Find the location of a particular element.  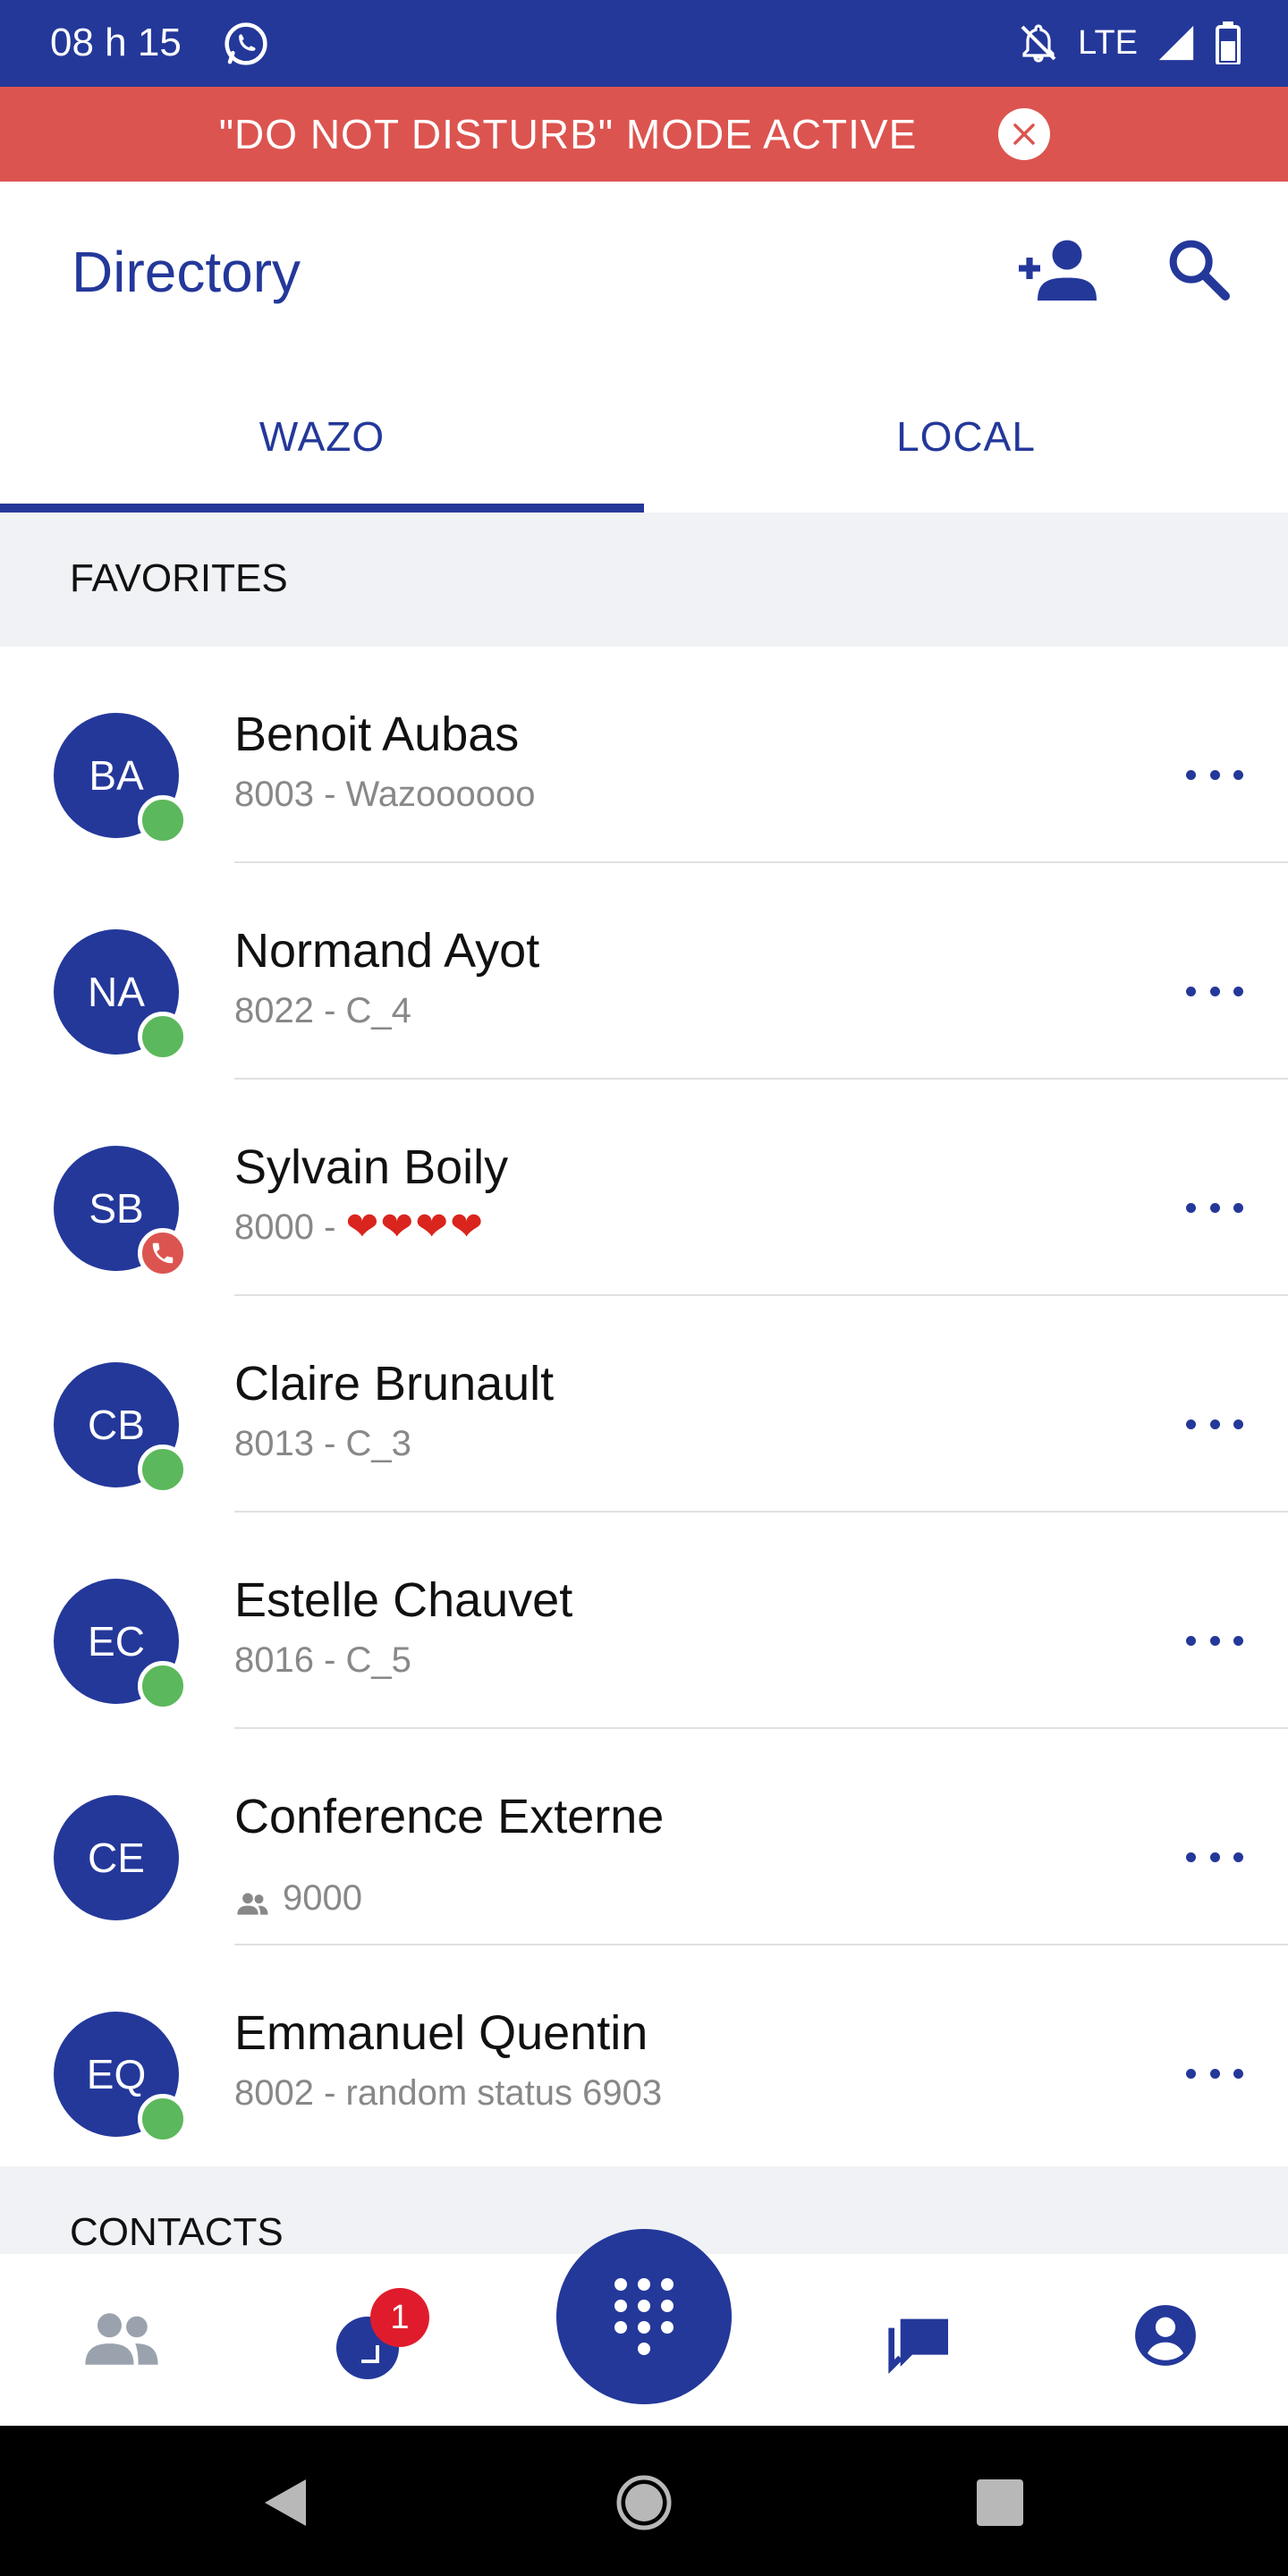

favorites-section-header: FAVORITES is located at coordinates (644, 580).